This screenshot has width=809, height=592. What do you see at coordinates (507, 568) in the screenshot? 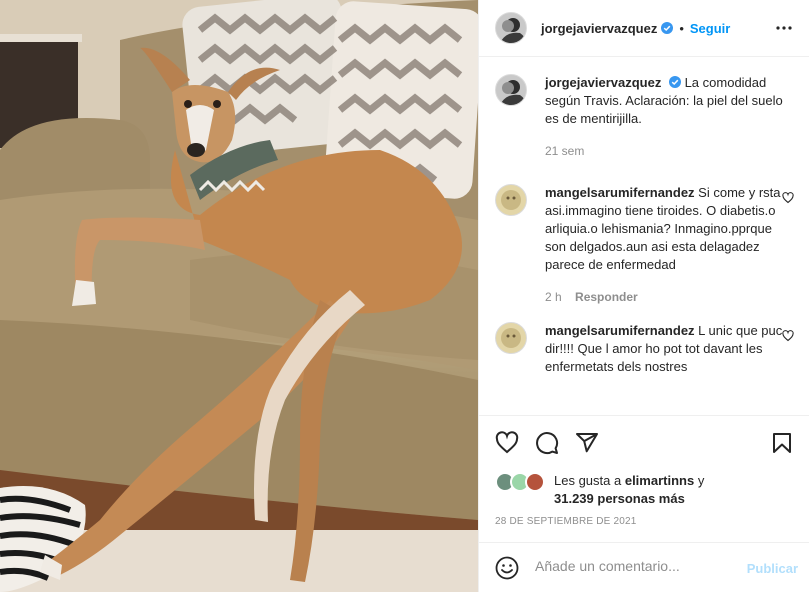
I see `emoji-icon` at bounding box center [507, 568].